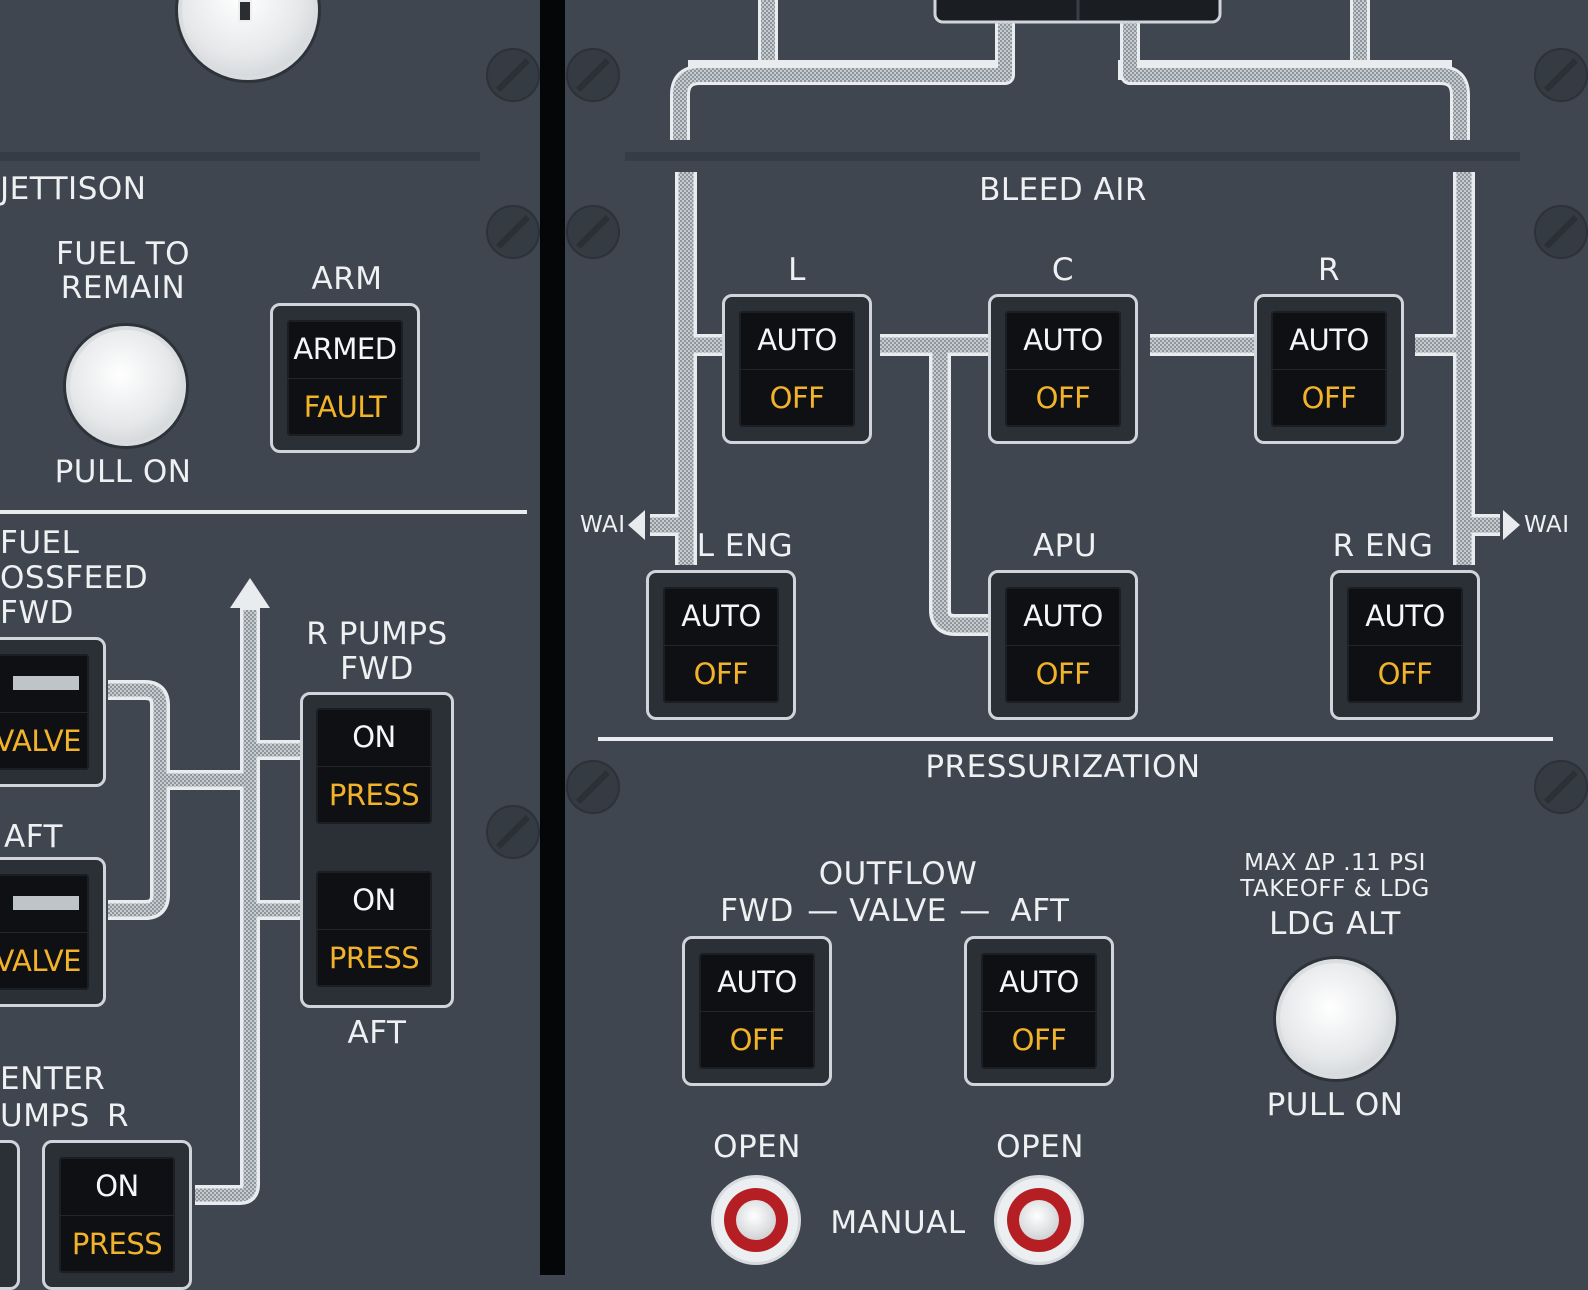  Describe the element at coordinates (74, 578) in the screenshot. I see `crossfeed-title-2: OSSFEED` at that location.